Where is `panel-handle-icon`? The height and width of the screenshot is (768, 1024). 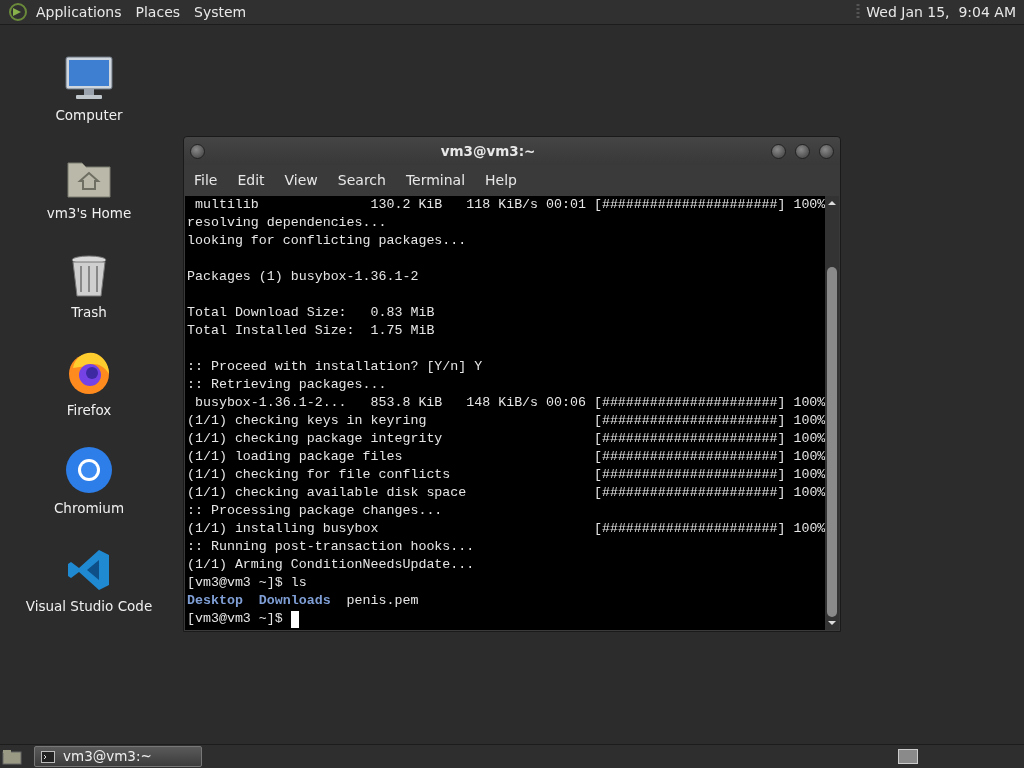 panel-handle-icon is located at coordinates (858, 12).